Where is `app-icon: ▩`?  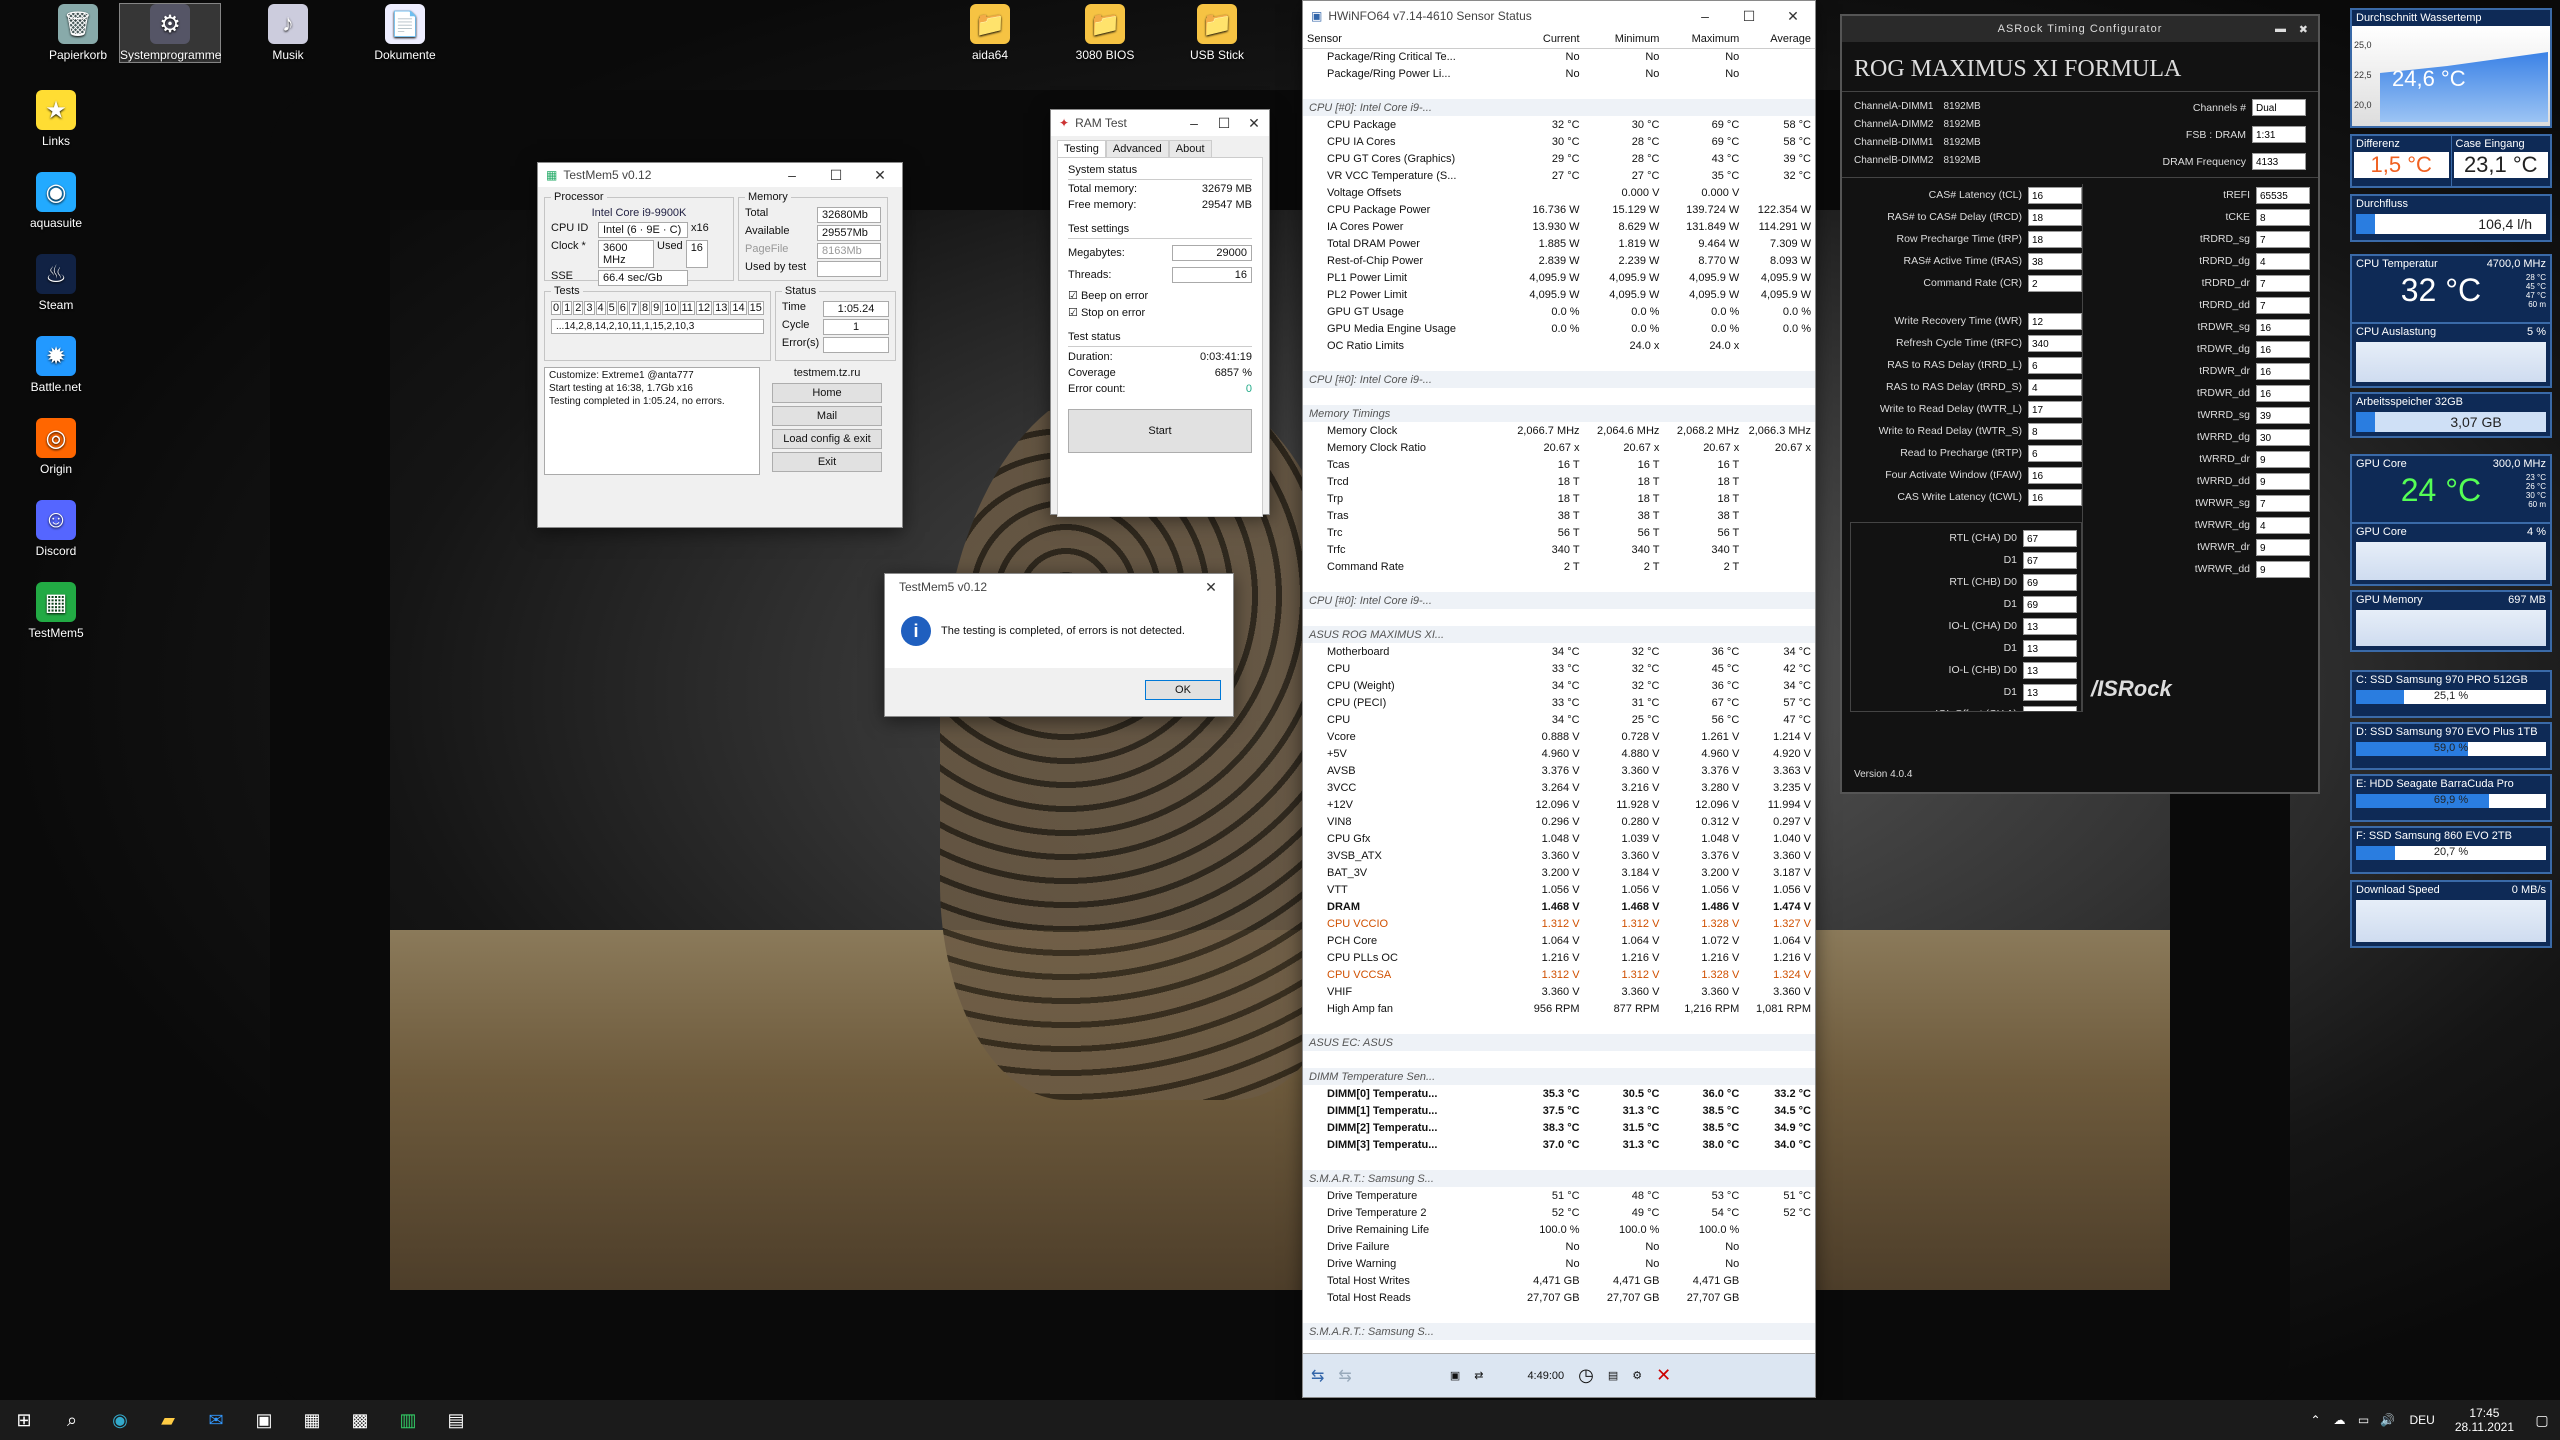
app-icon: ▩ is located at coordinates (360, 1420).